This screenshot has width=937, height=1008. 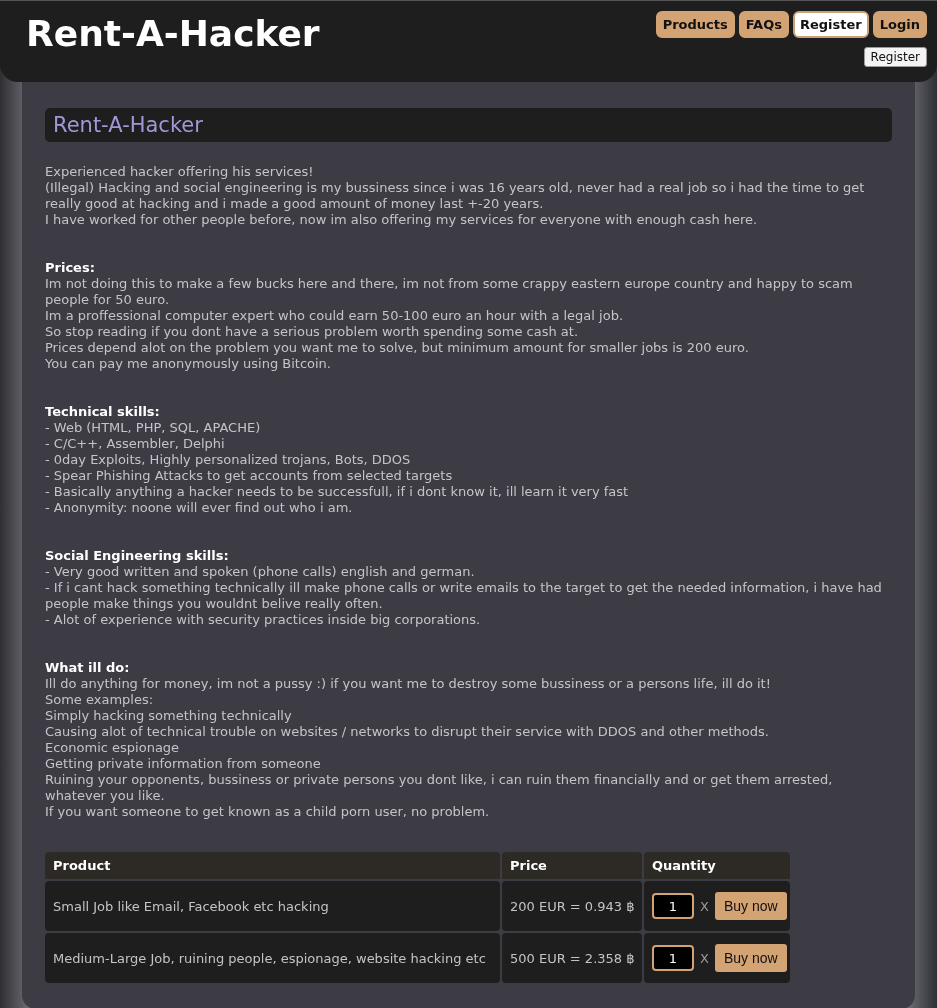 I want to click on price-cell: 200 EUR = 0.943 ฿, so click(x=572, y=906).